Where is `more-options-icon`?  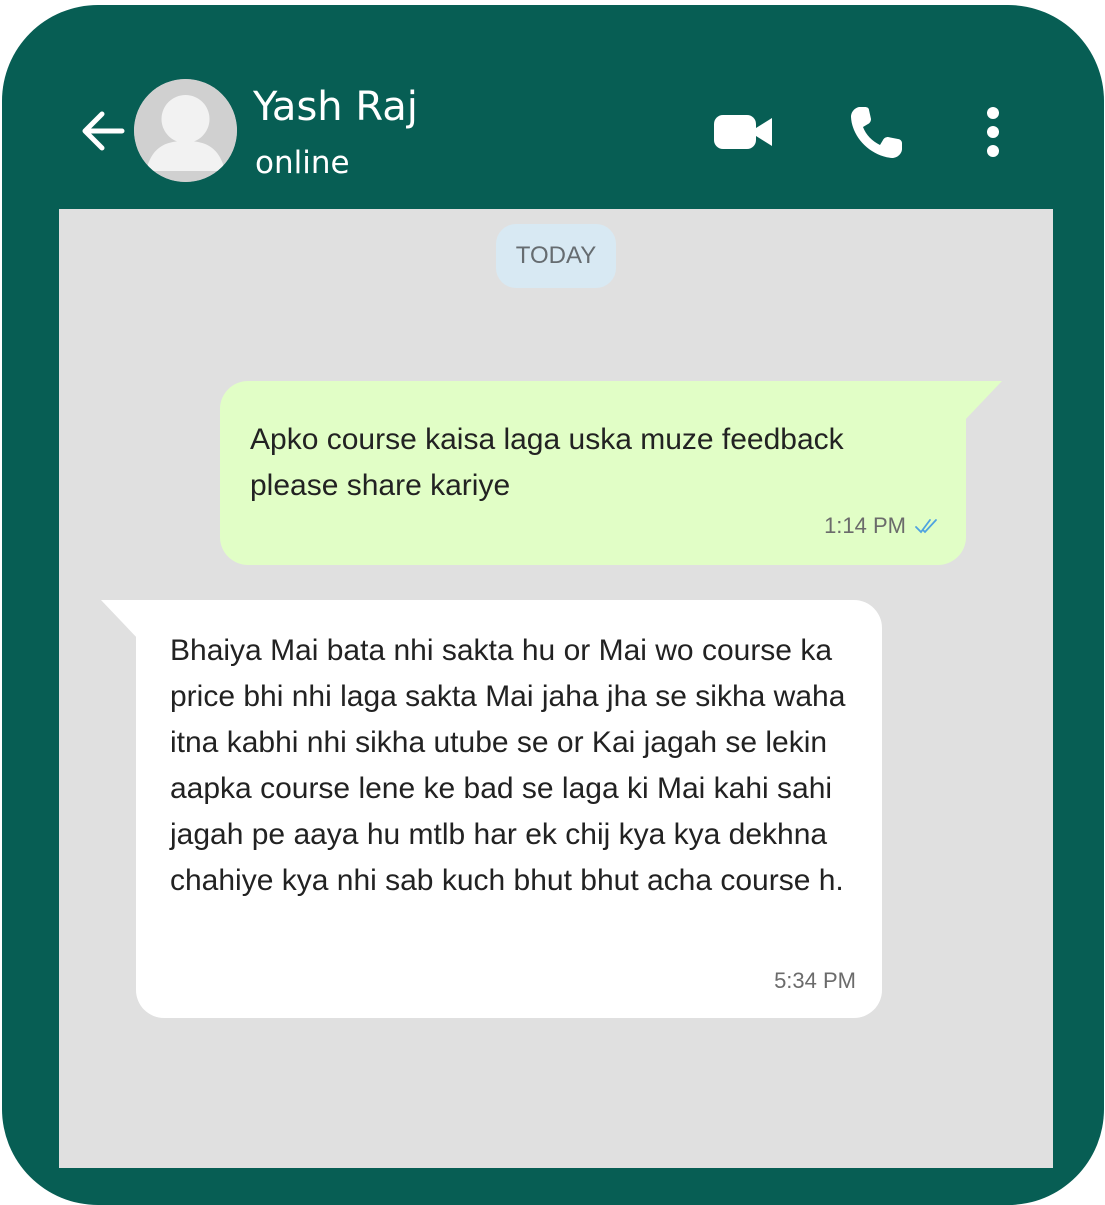
more-options-icon is located at coordinates (993, 132).